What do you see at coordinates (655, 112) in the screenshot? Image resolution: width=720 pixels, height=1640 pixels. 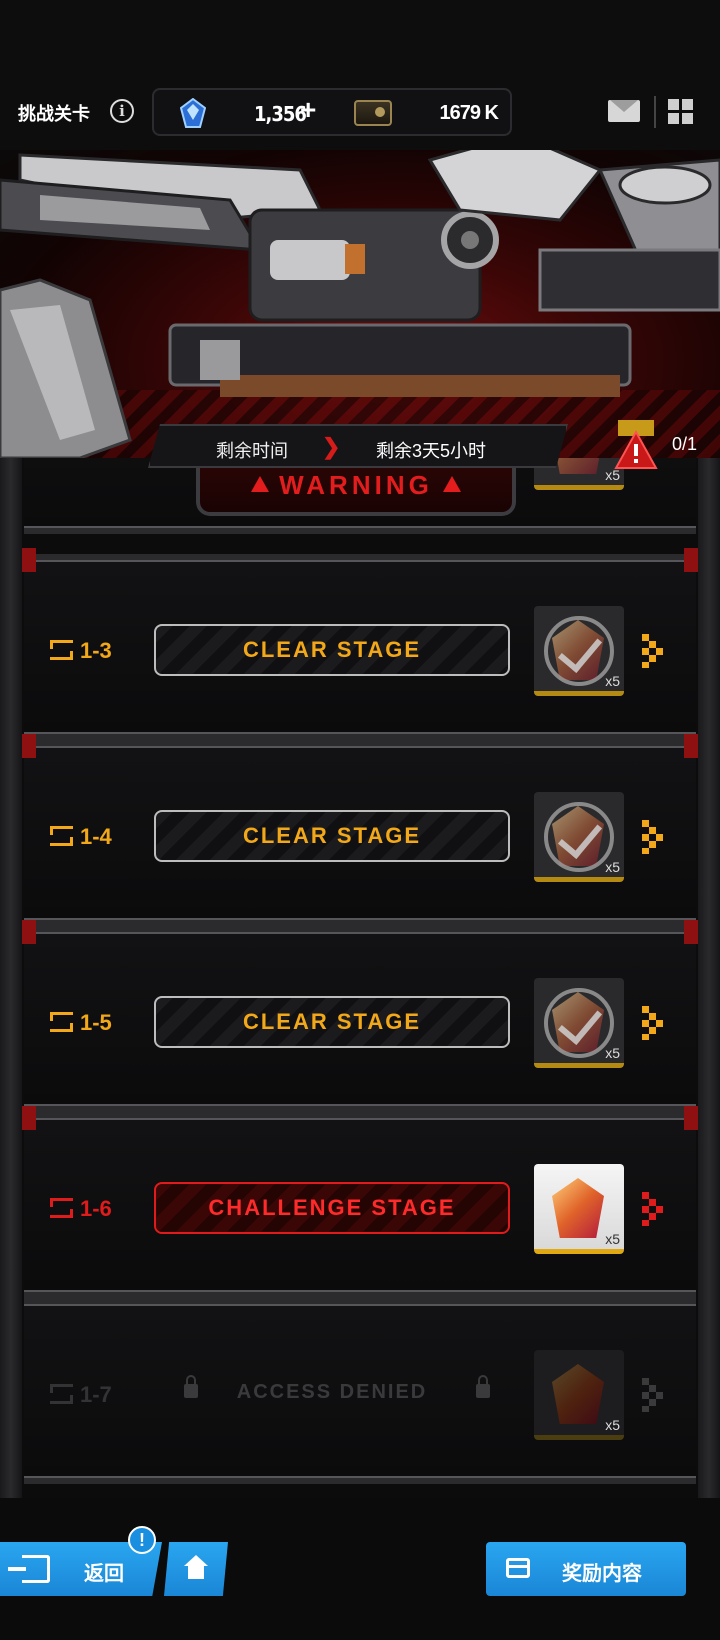 I see `divider` at bounding box center [655, 112].